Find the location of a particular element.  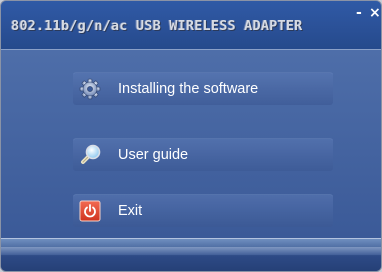

footer-highlight is located at coordinates (191, 251).